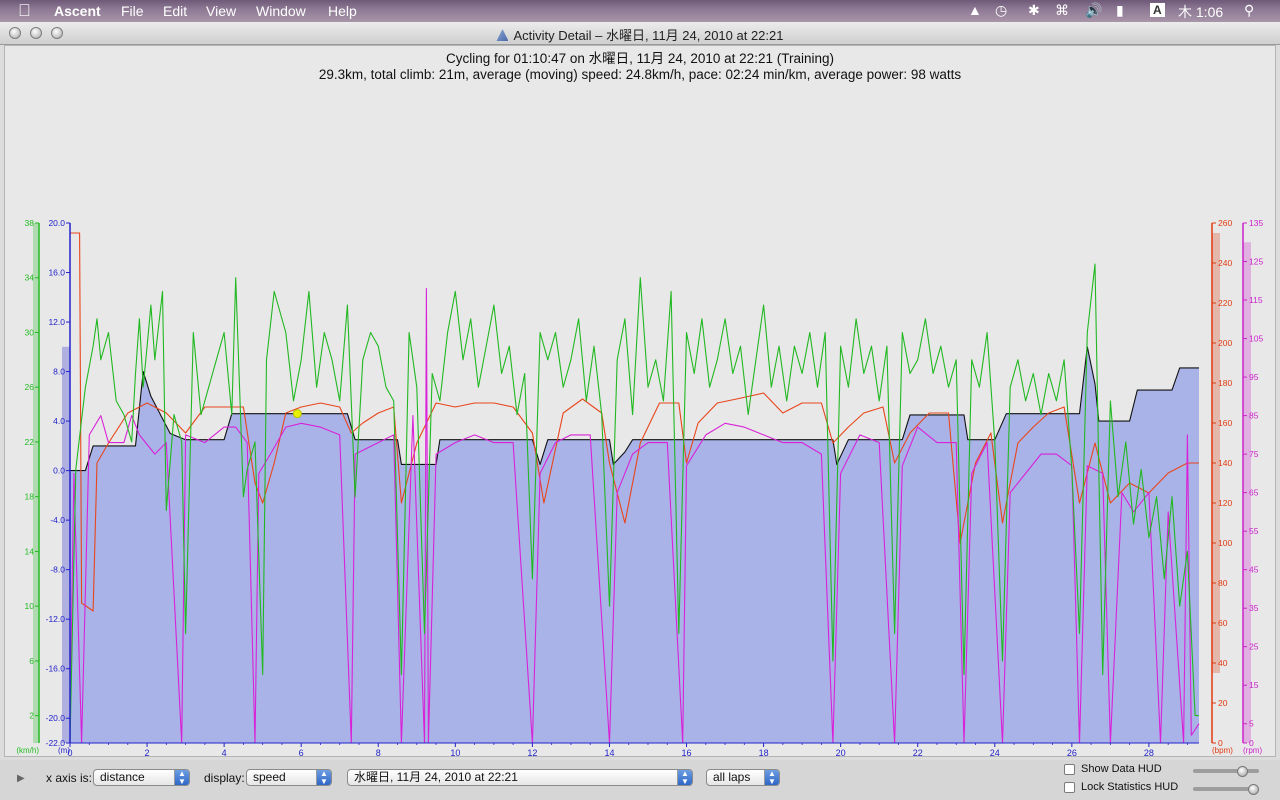 The width and height of the screenshot is (1280, 800). What do you see at coordinates (30, 497) in the screenshot?
I see `speed-tick-label: 18` at bounding box center [30, 497].